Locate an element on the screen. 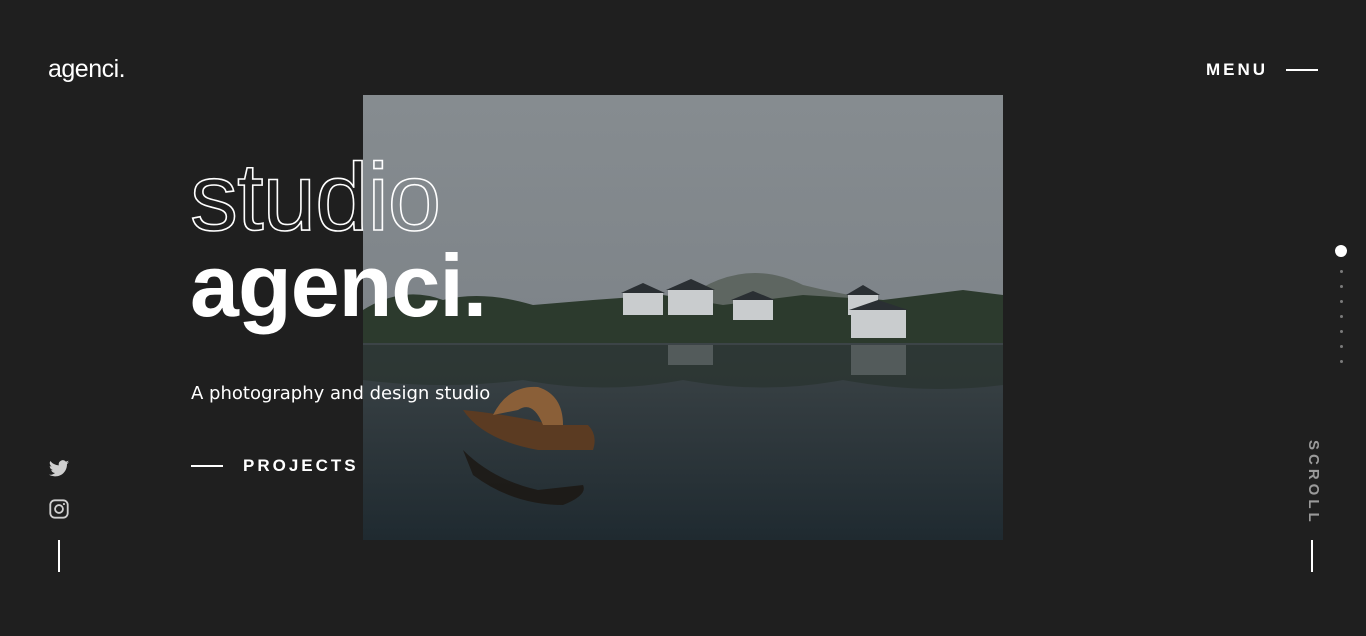 Image resolution: width=1366 pixels, height=636 pixels. menu-icon is located at coordinates (1302, 70).